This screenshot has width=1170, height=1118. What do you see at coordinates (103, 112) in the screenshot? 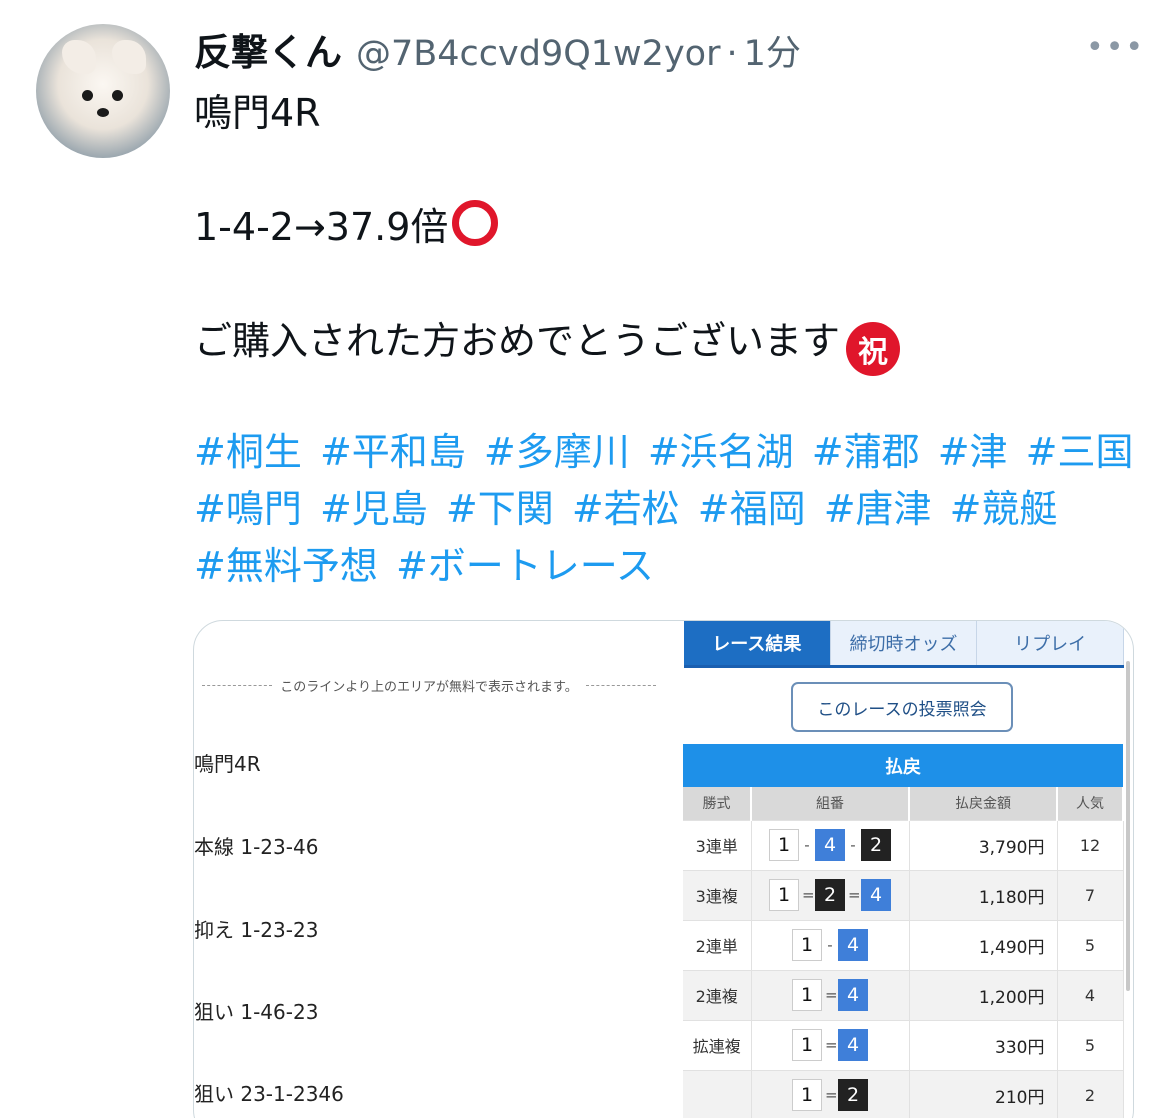
I see `dog-nose` at bounding box center [103, 112].